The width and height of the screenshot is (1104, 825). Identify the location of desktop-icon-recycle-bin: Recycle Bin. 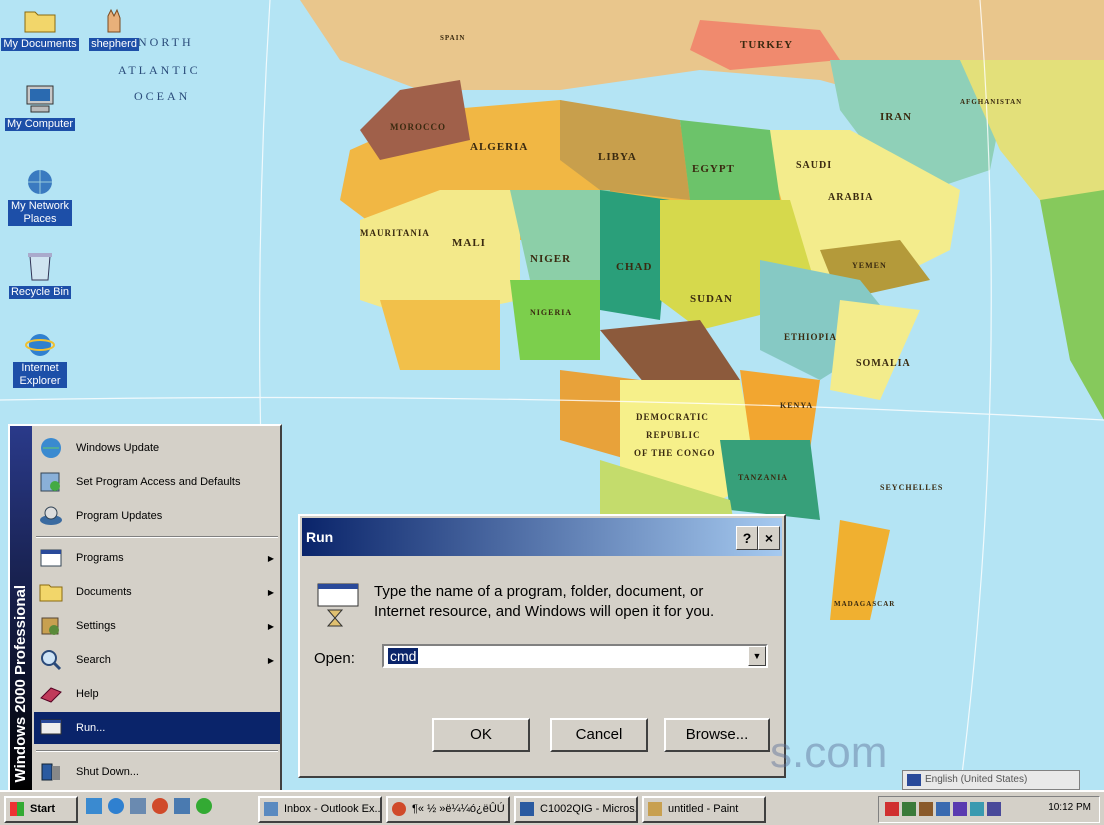
(40, 274).